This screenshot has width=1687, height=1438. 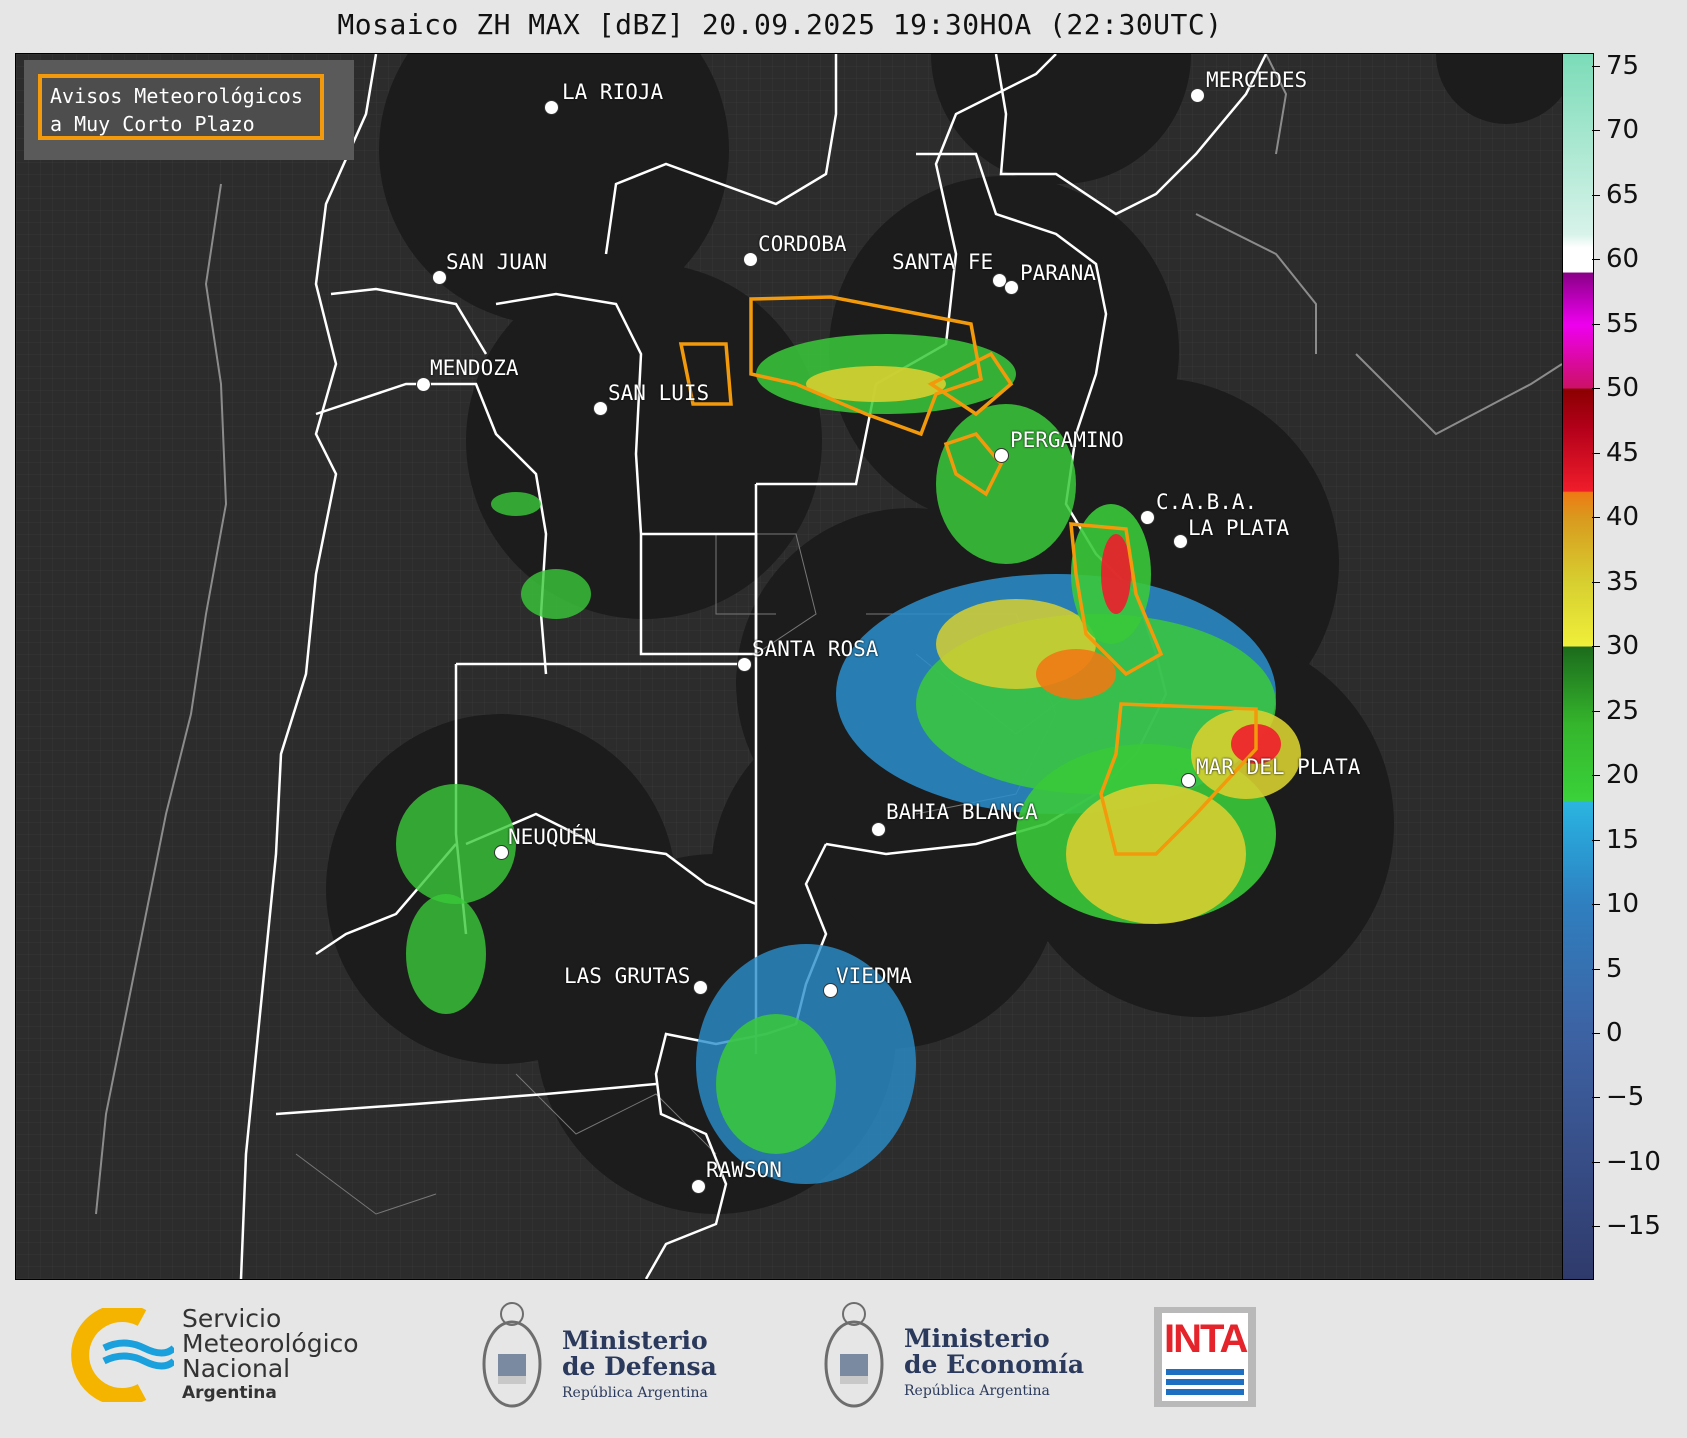 I want to click on colorbar, so click(x=1578, y=666).